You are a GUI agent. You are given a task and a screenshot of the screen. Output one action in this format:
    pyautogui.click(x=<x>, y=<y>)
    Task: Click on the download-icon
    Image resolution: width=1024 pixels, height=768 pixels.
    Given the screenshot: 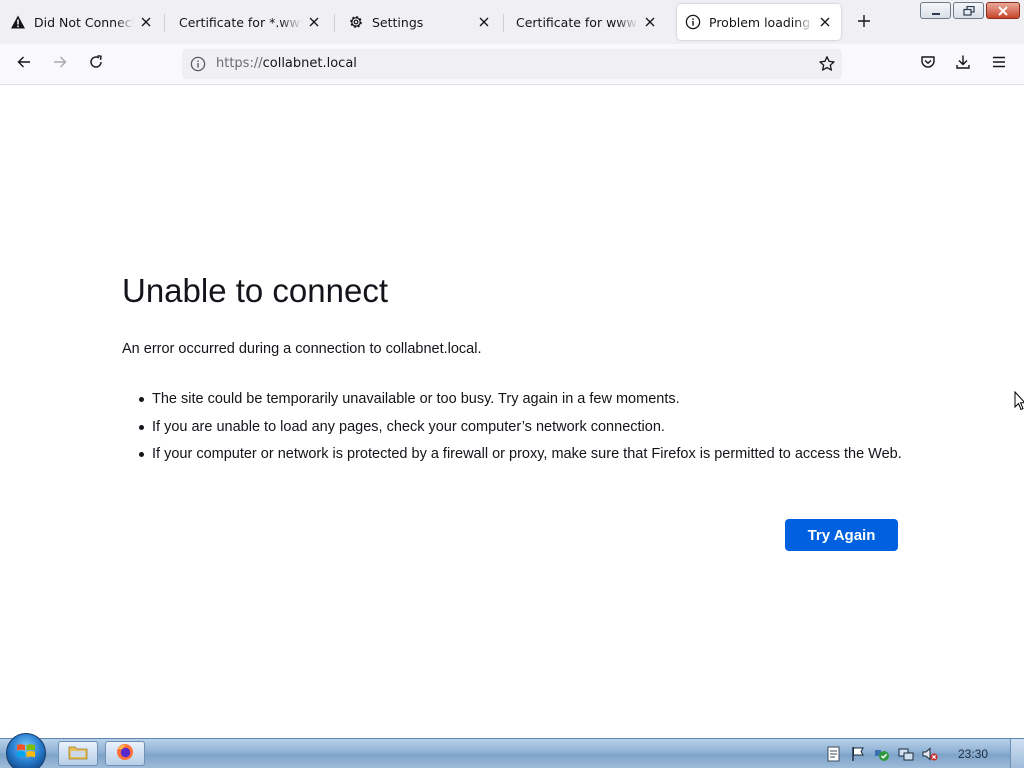 What is the action you would take?
    pyautogui.click(x=963, y=64)
    